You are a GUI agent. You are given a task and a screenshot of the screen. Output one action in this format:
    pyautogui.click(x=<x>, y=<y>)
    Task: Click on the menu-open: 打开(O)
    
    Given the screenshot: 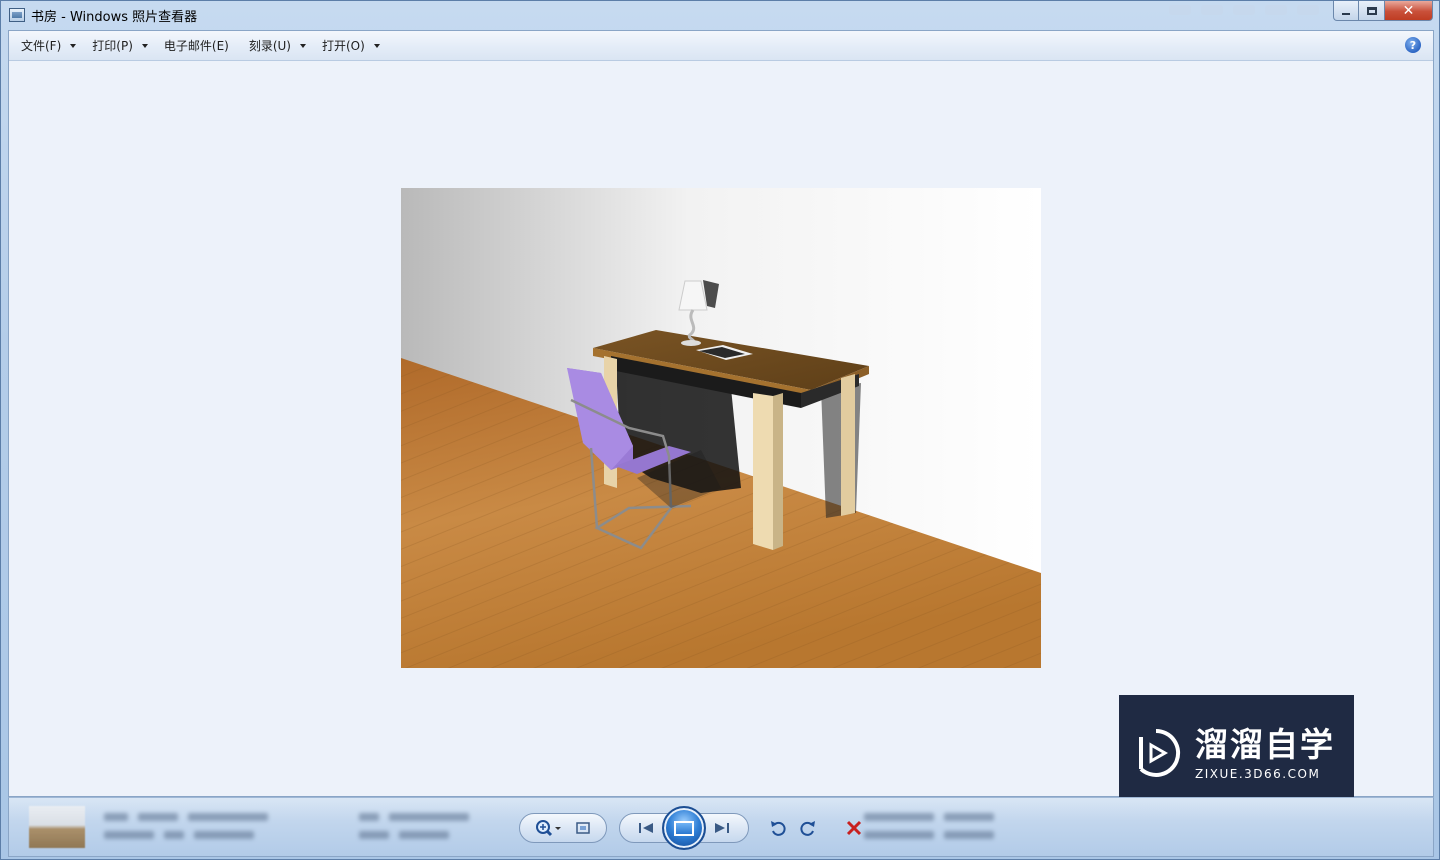 What is the action you would take?
    pyautogui.click(x=351, y=46)
    